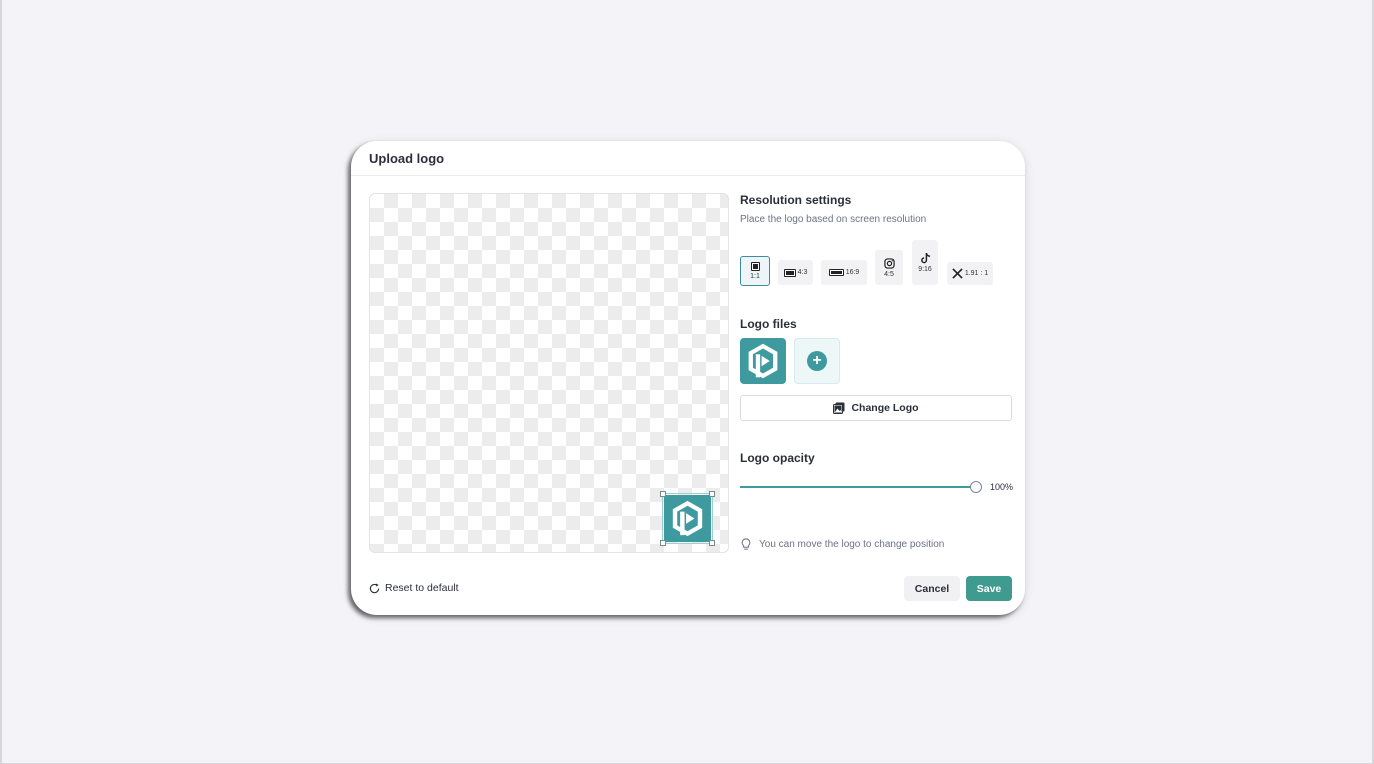 This screenshot has height=764, width=1374. Describe the element at coordinates (790, 350) in the screenshot. I see `logo-files-section: Logo files +` at that location.